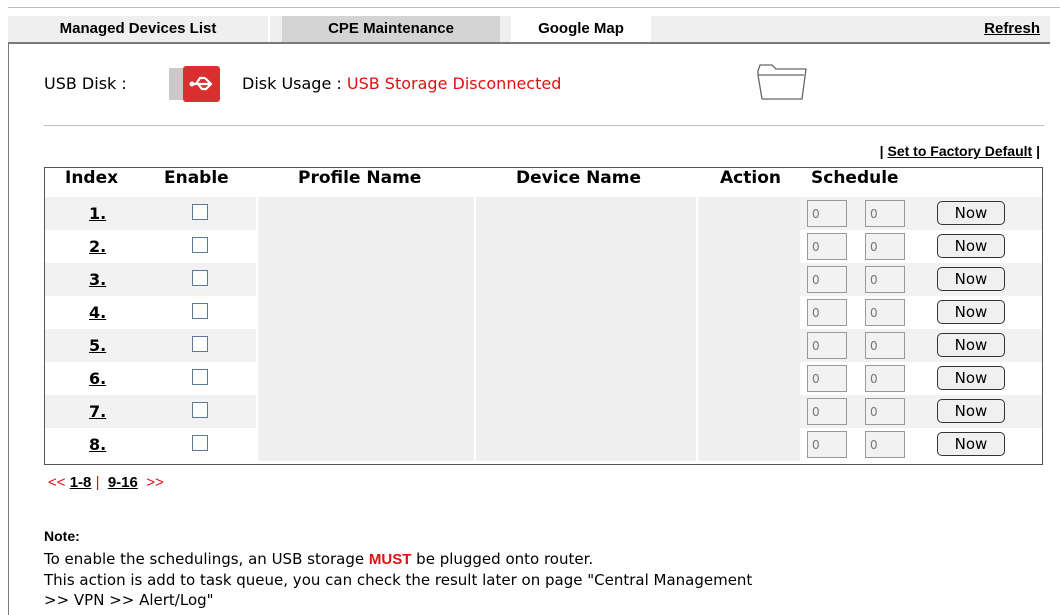  I want to click on factory-default-bar: | Set to Factory Default |, so click(960, 151).